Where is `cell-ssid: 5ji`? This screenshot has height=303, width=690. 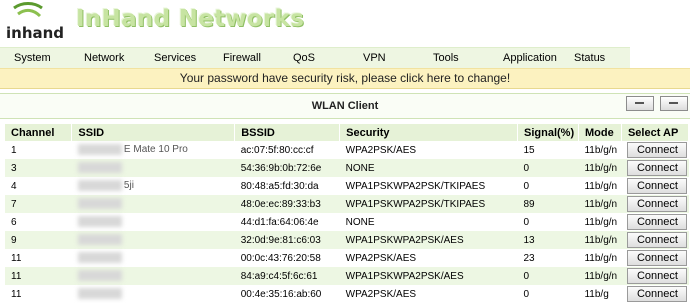 cell-ssid: 5ji is located at coordinates (153, 186).